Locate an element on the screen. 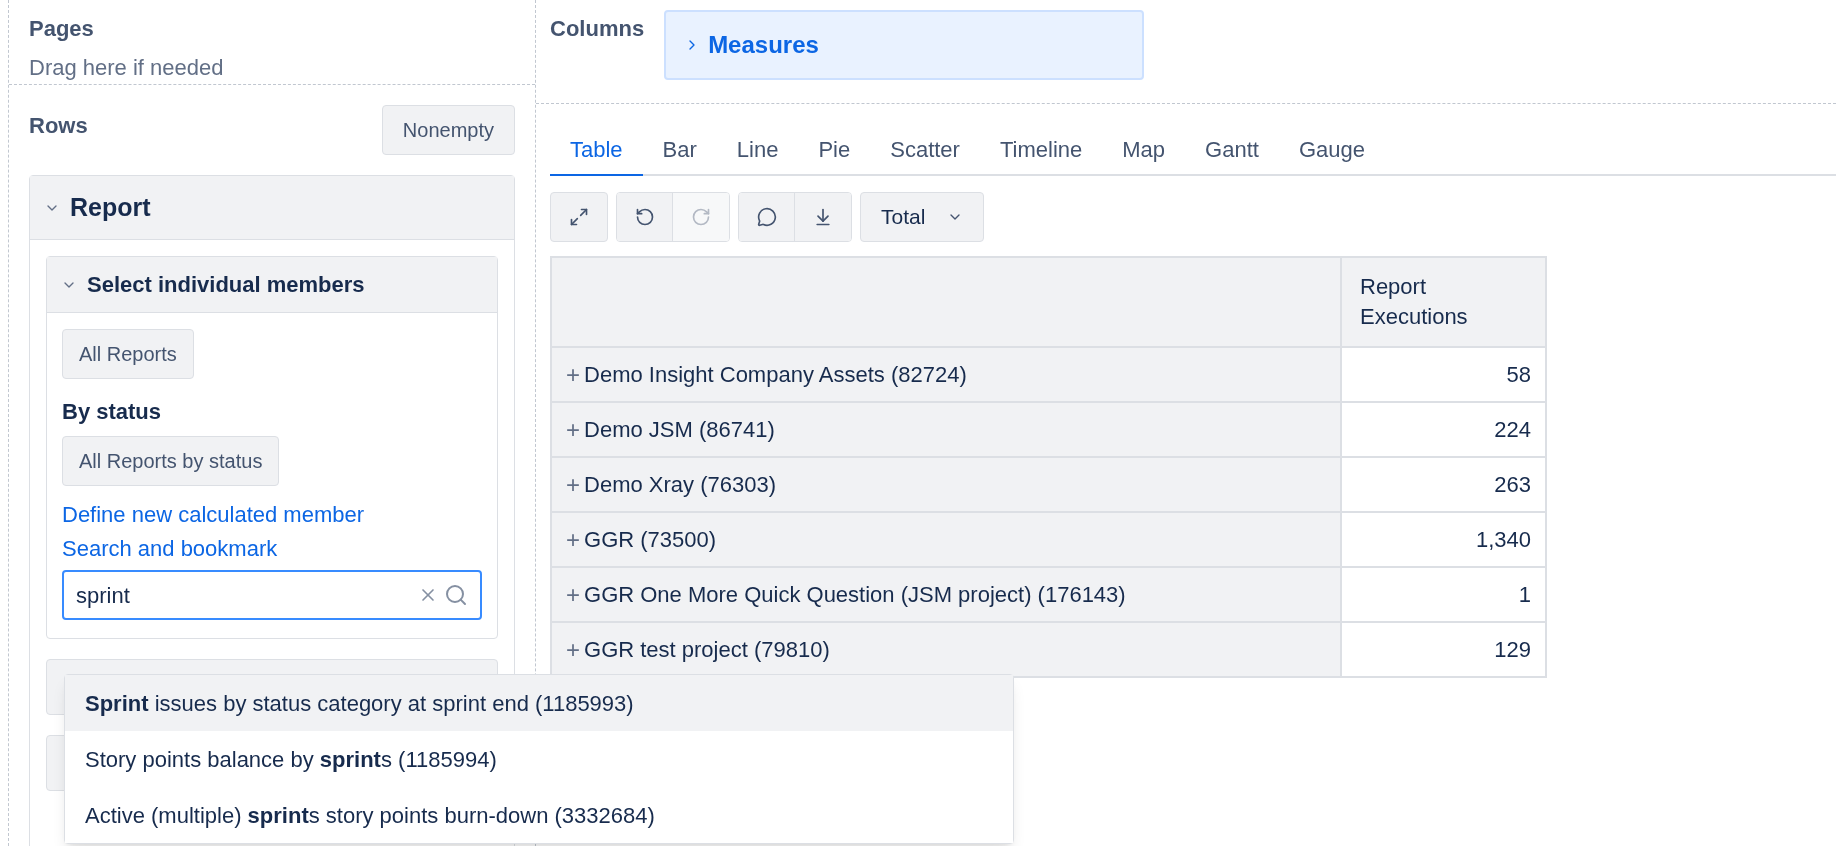 Image resolution: width=1836 pixels, height=846 pixels. row-header: Demo JSM (86741) is located at coordinates (679, 430).